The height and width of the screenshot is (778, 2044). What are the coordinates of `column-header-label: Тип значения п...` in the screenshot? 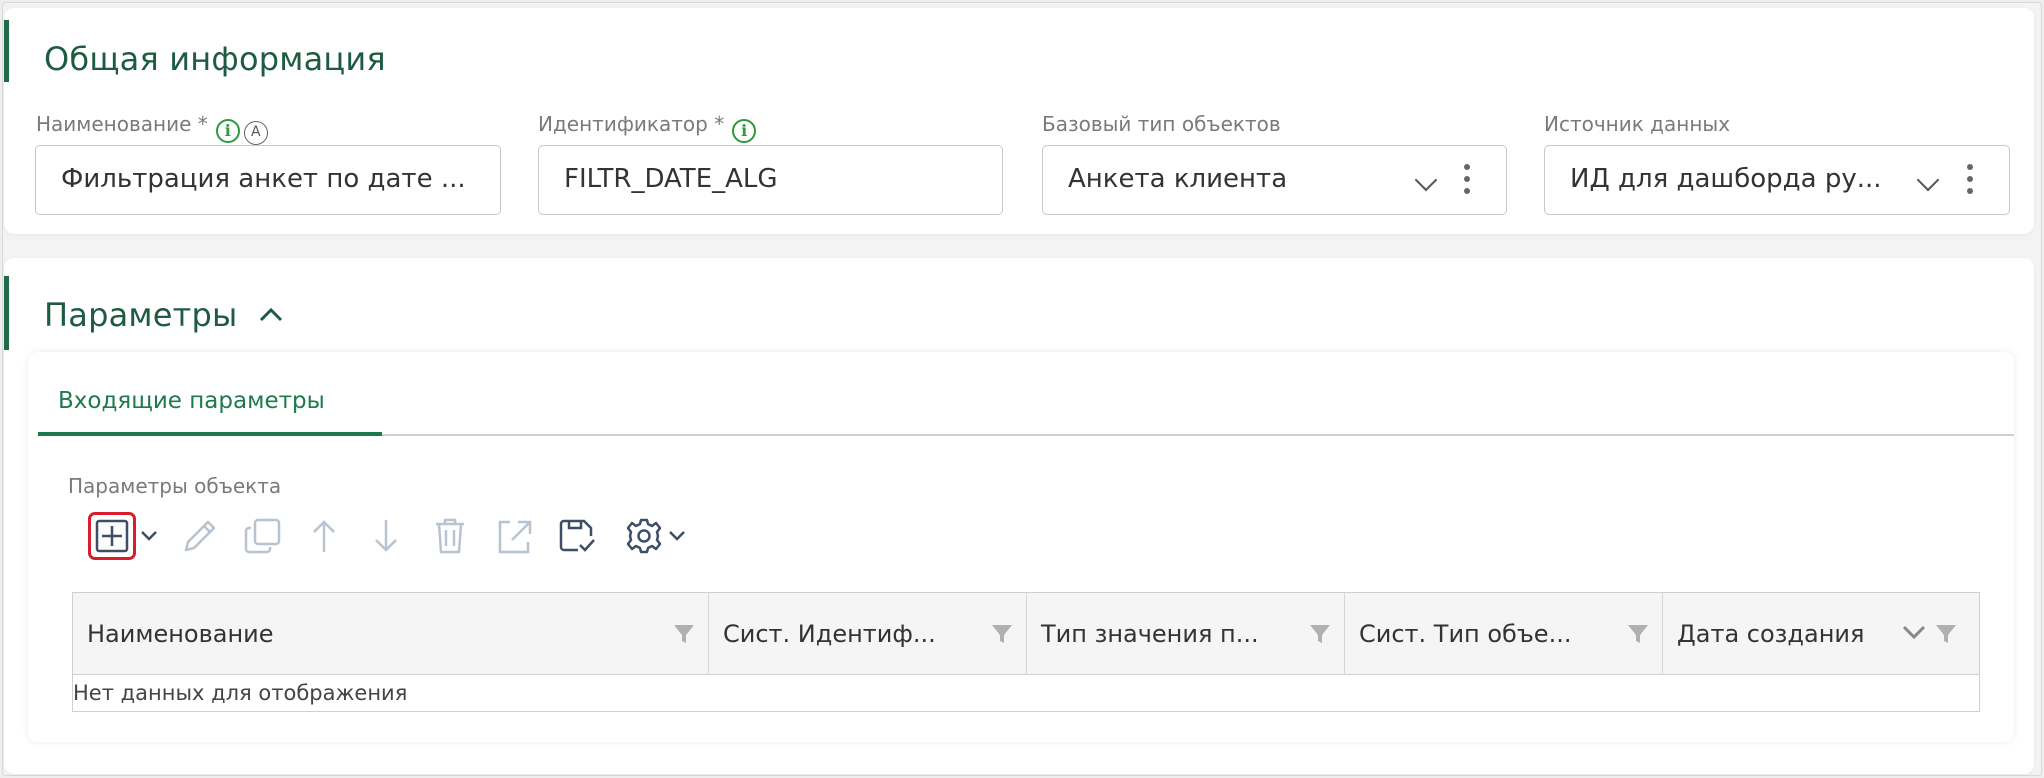 It's located at (1150, 634).